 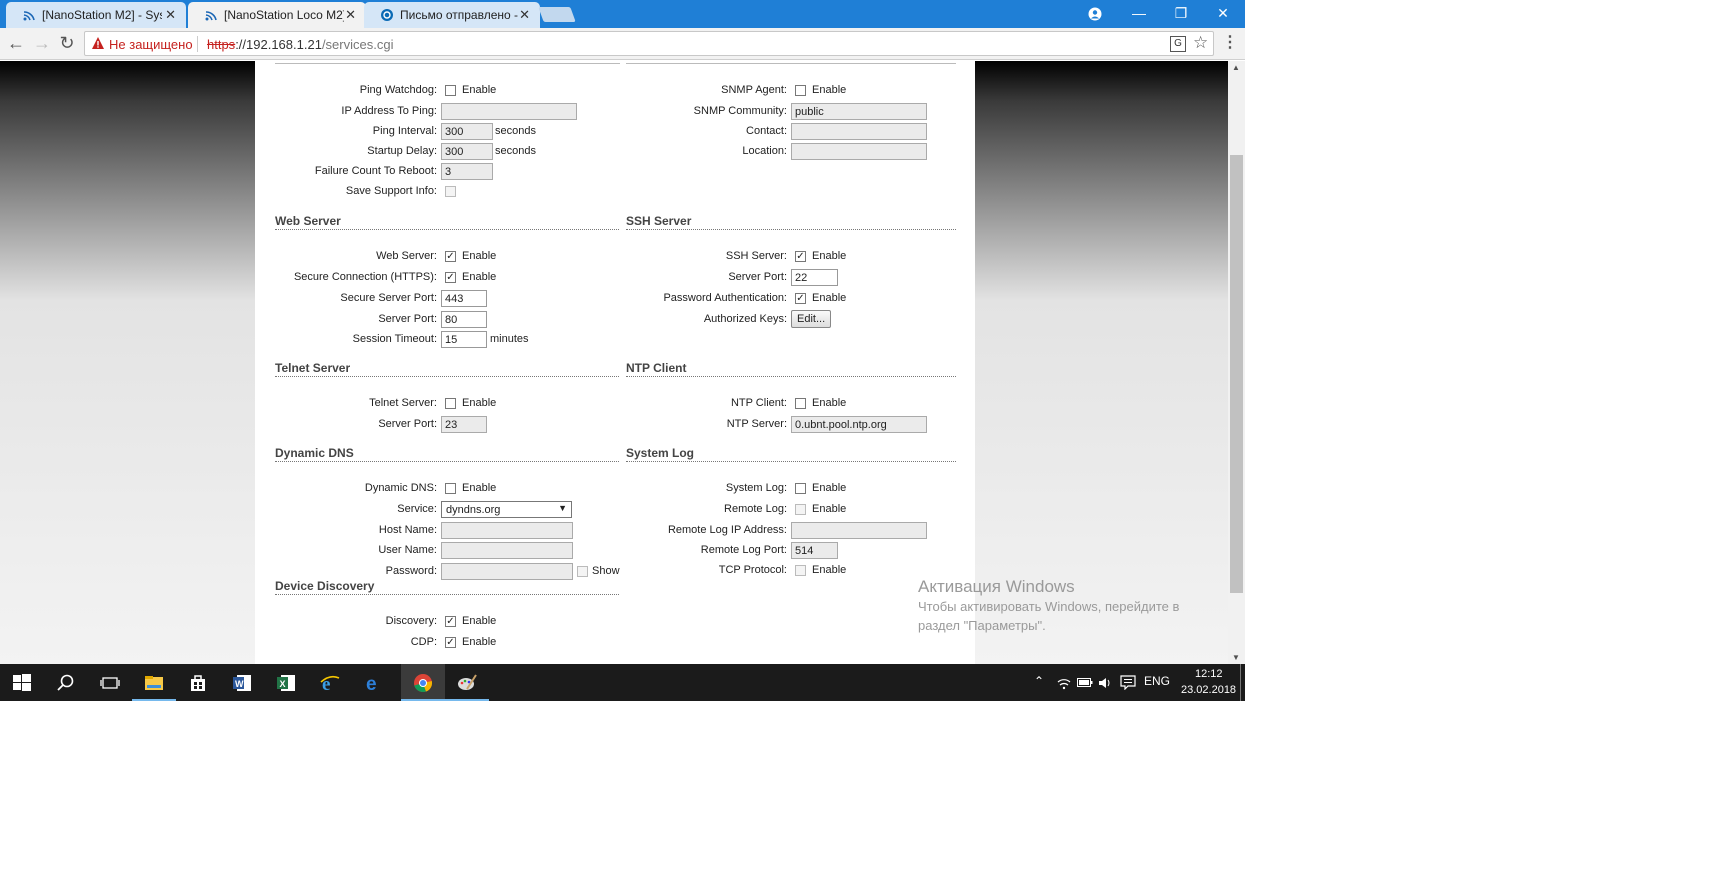 What do you see at coordinates (1178, 44) in the screenshot?
I see `translate-icon: G` at bounding box center [1178, 44].